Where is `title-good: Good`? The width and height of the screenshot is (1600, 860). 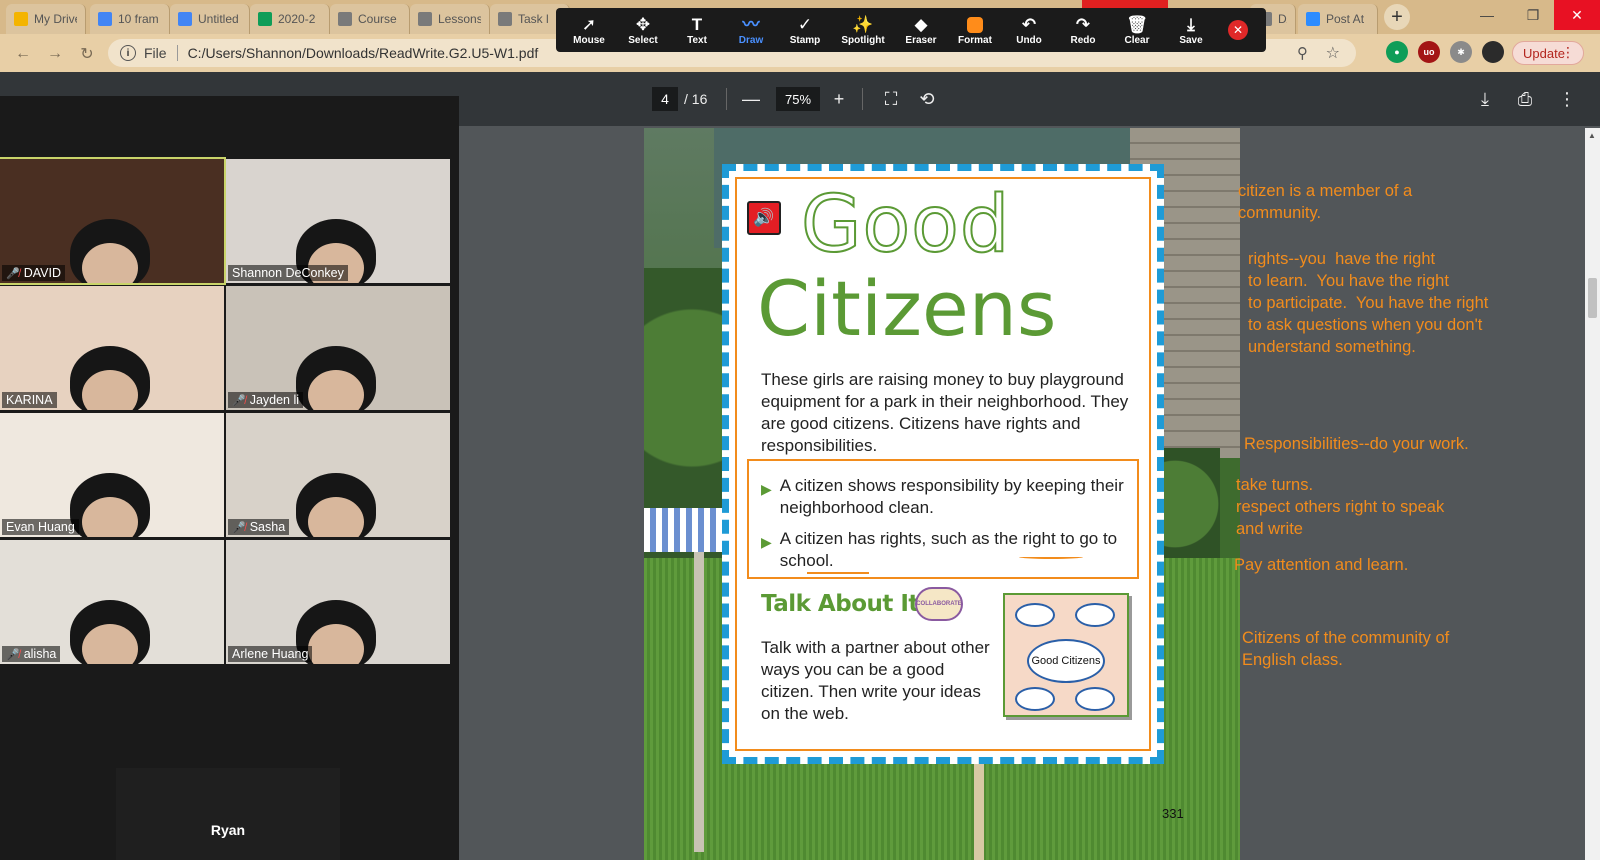 title-good: Good is located at coordinates (905, 225).